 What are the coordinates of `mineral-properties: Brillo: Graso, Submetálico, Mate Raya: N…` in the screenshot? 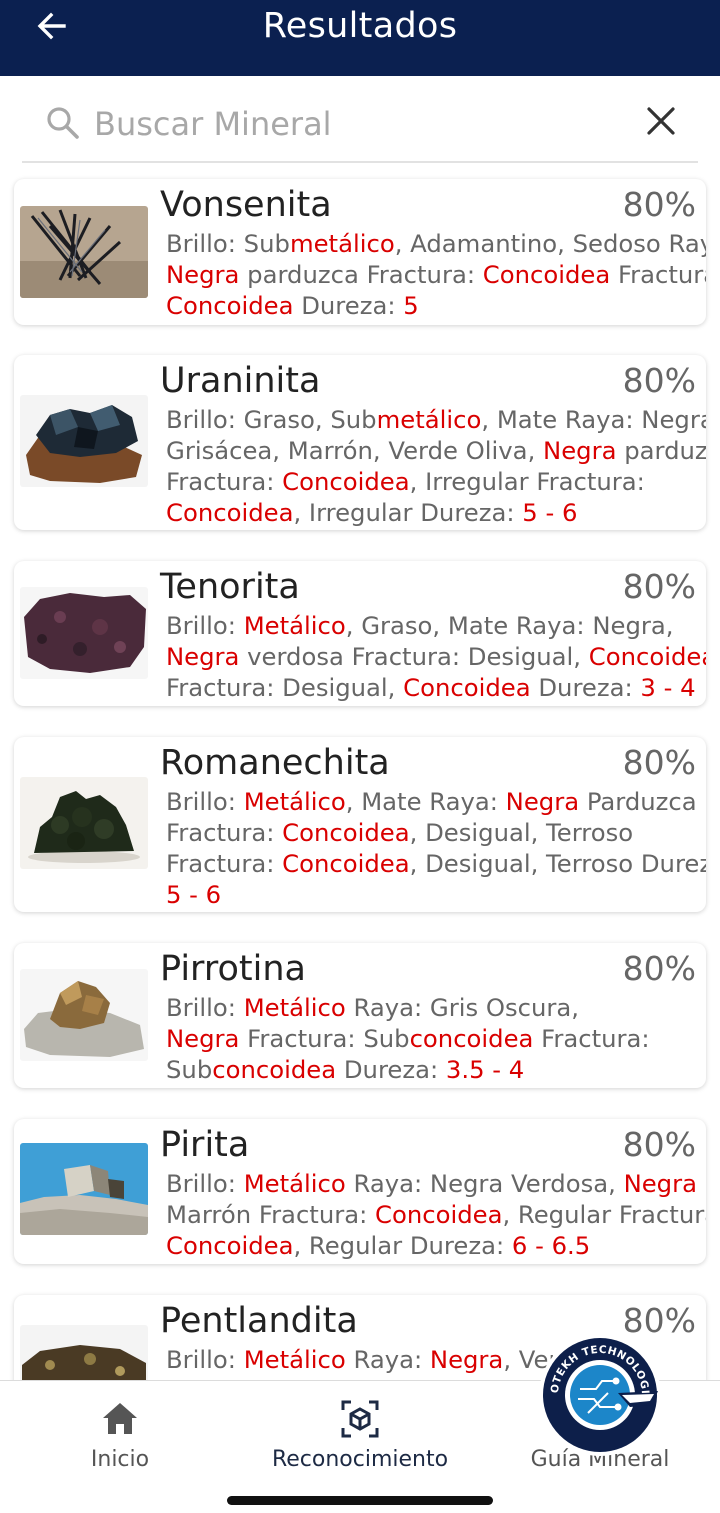 It's located at (436, 466).